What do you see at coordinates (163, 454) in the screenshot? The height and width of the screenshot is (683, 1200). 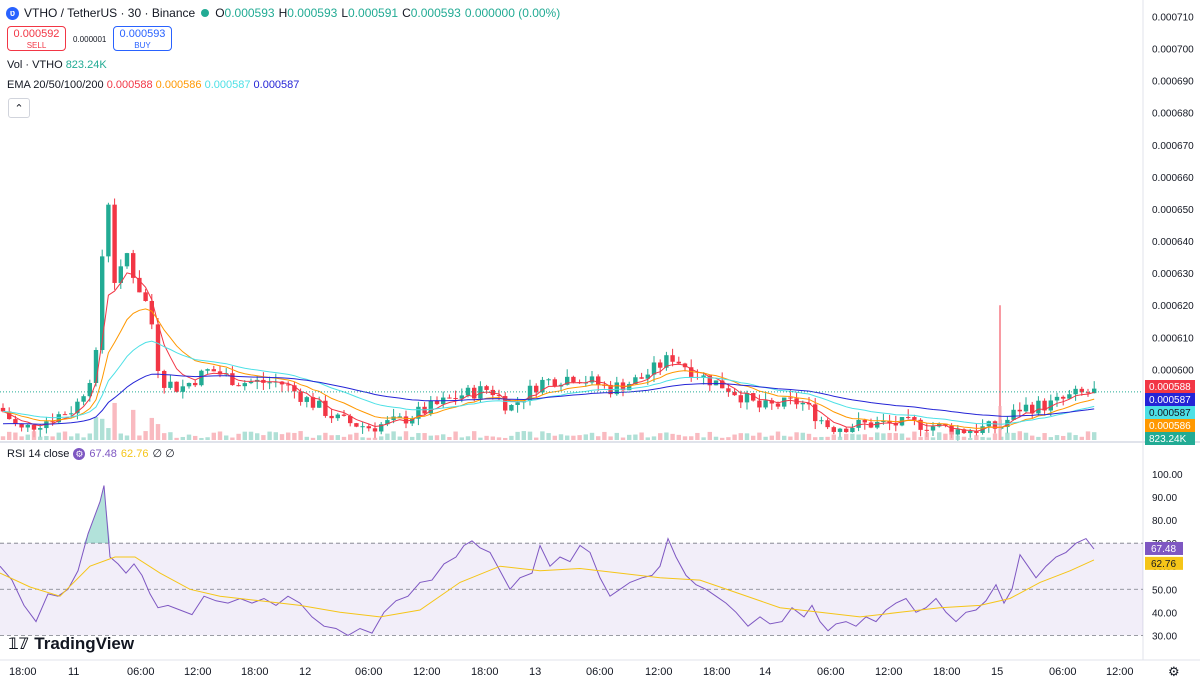 I see `rsi-extra: ∅ ∅` at bounding box center [163, 454].